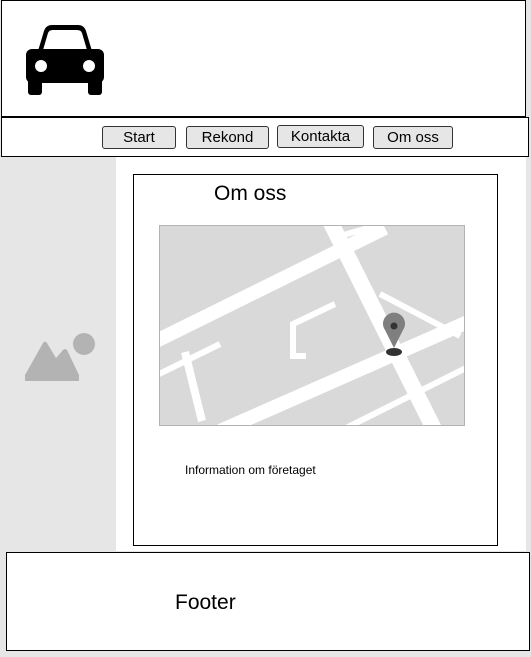 Image resolution: width=531 pixels, height=657 pixels. I want to click on car-icon, so click(65, 60).